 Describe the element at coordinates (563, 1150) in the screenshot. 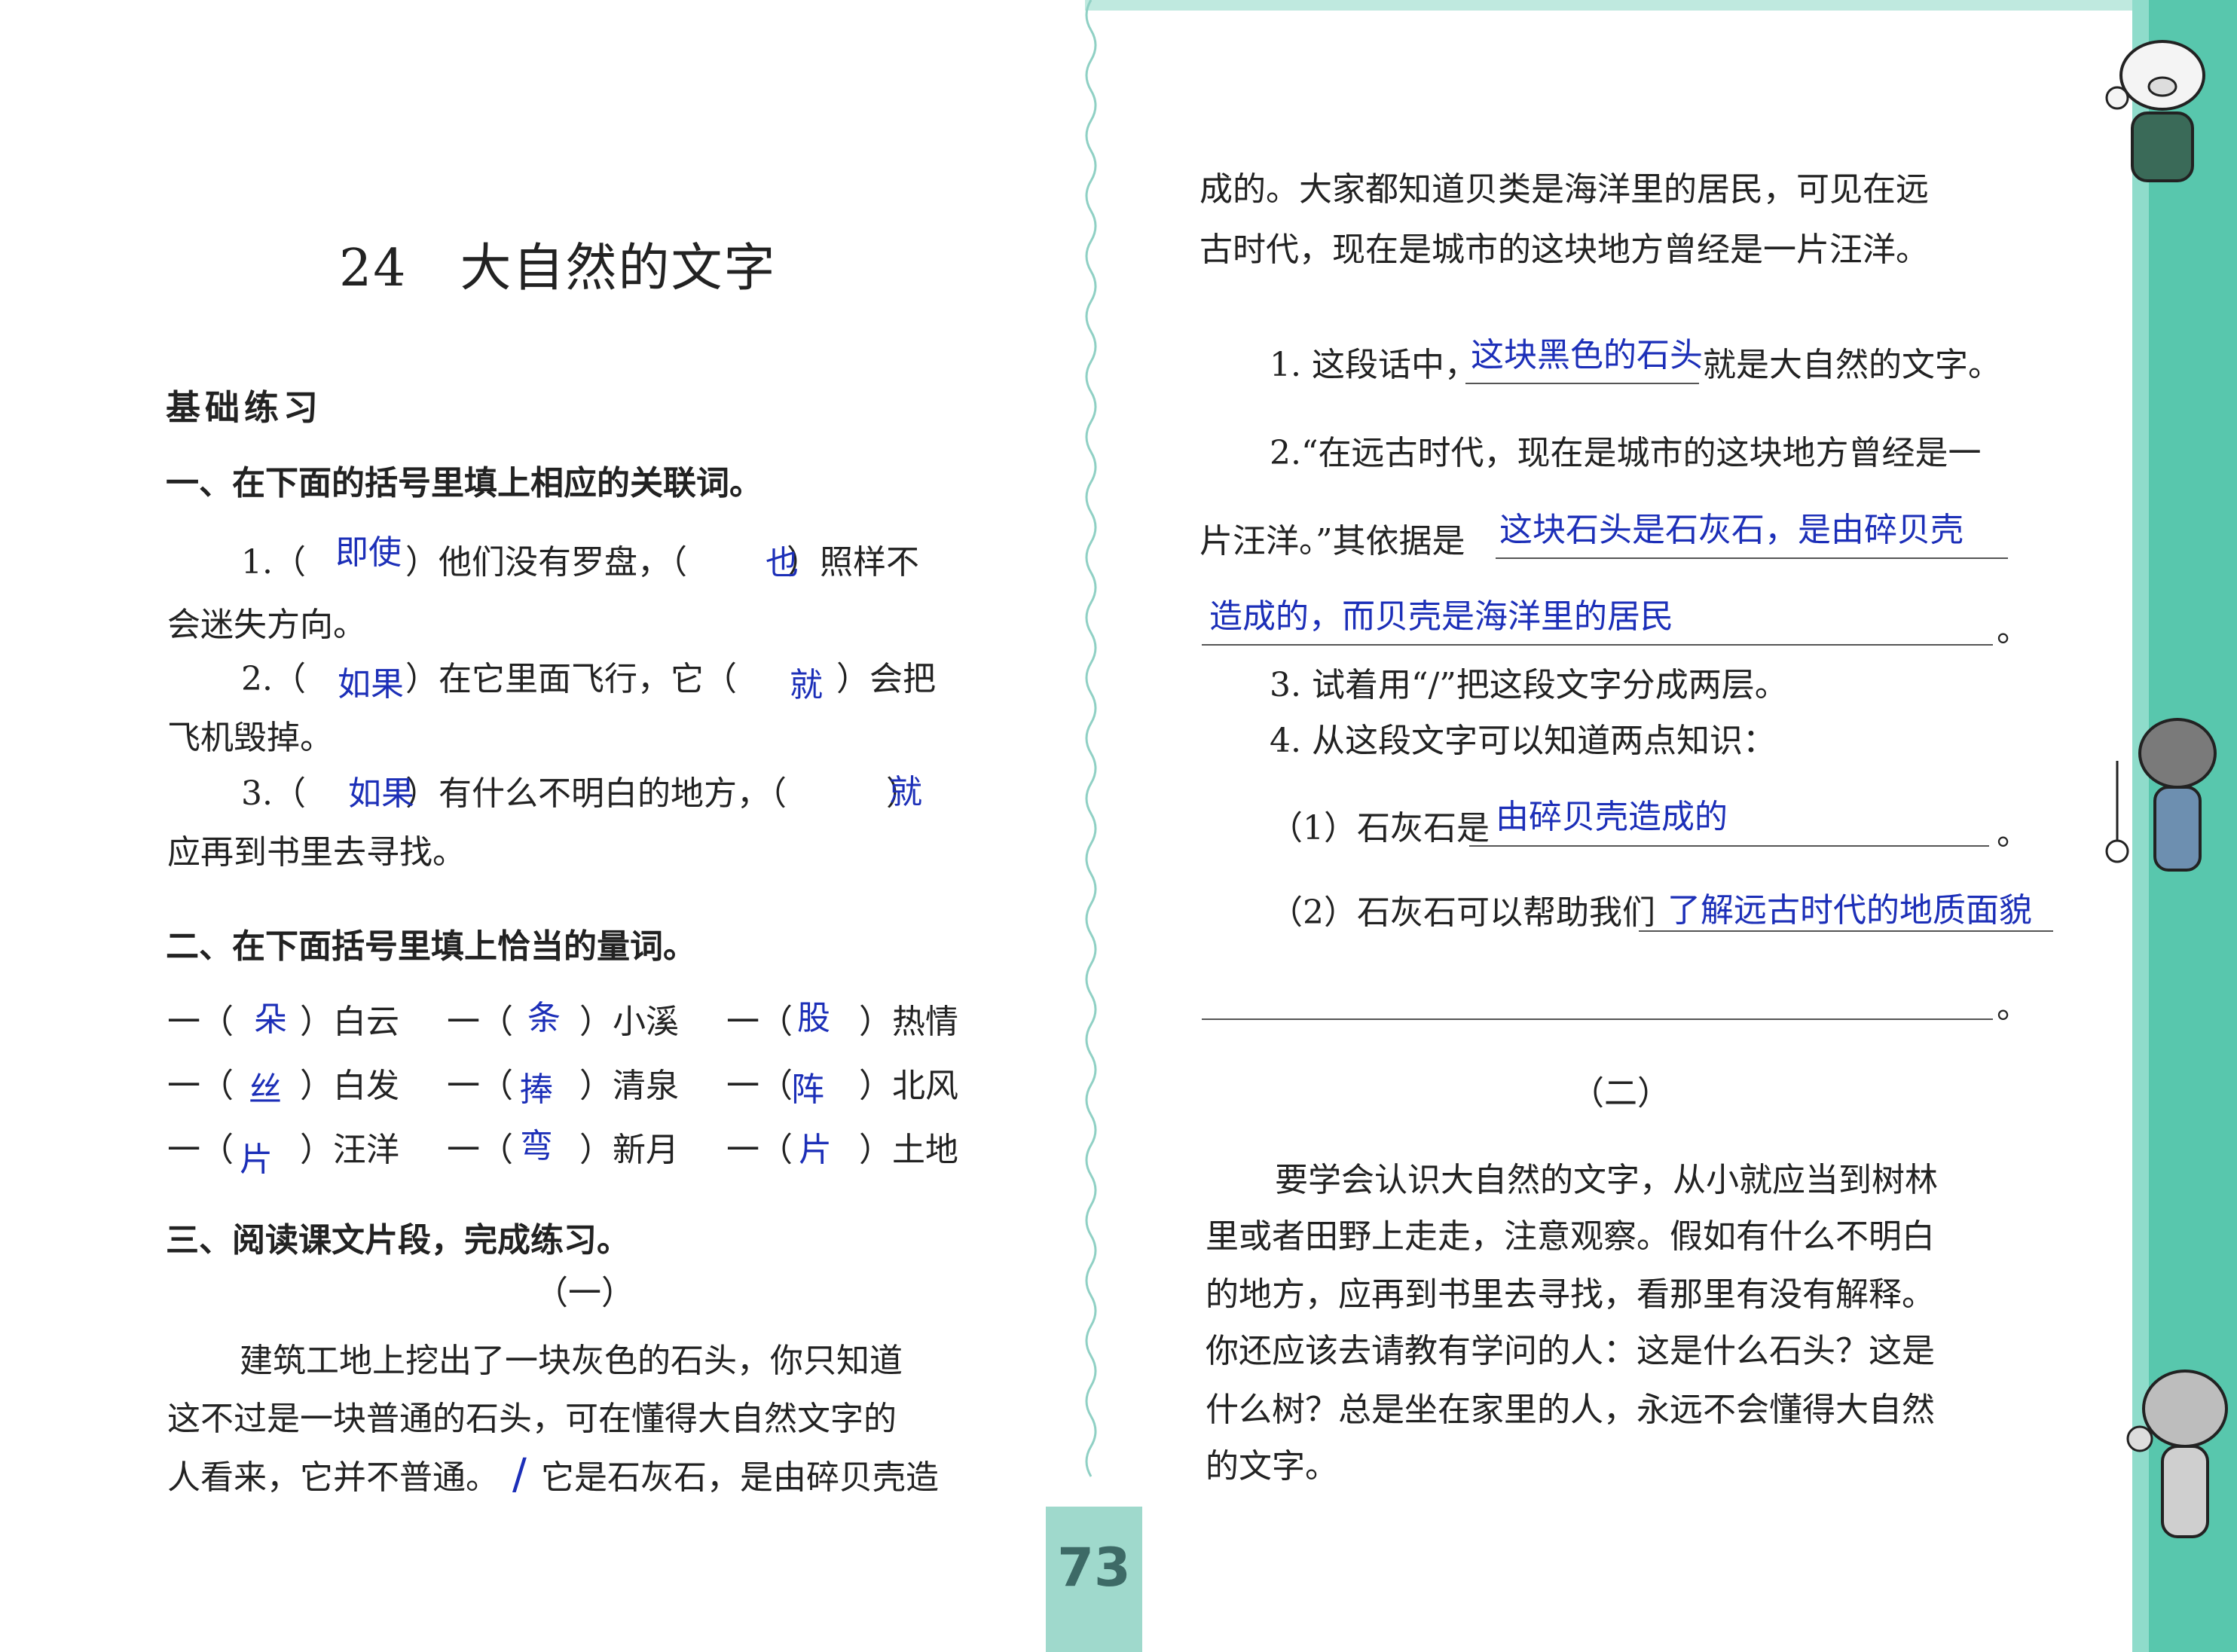

I see `measure-item: 一（ ）新月` at that location.